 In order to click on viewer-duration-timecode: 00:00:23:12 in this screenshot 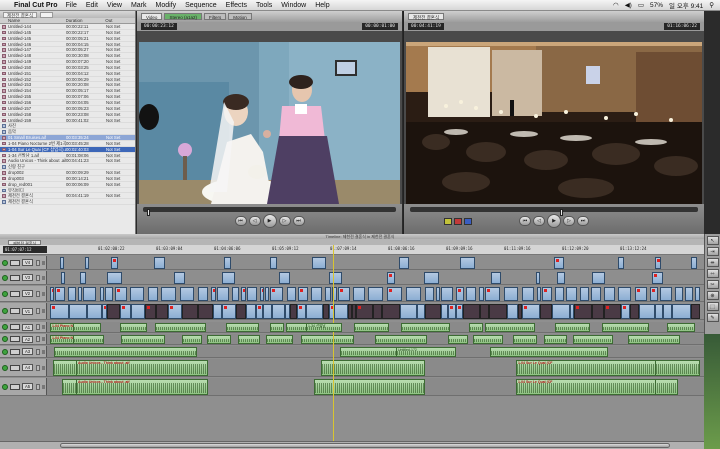, I will do `click(159, 26)`.